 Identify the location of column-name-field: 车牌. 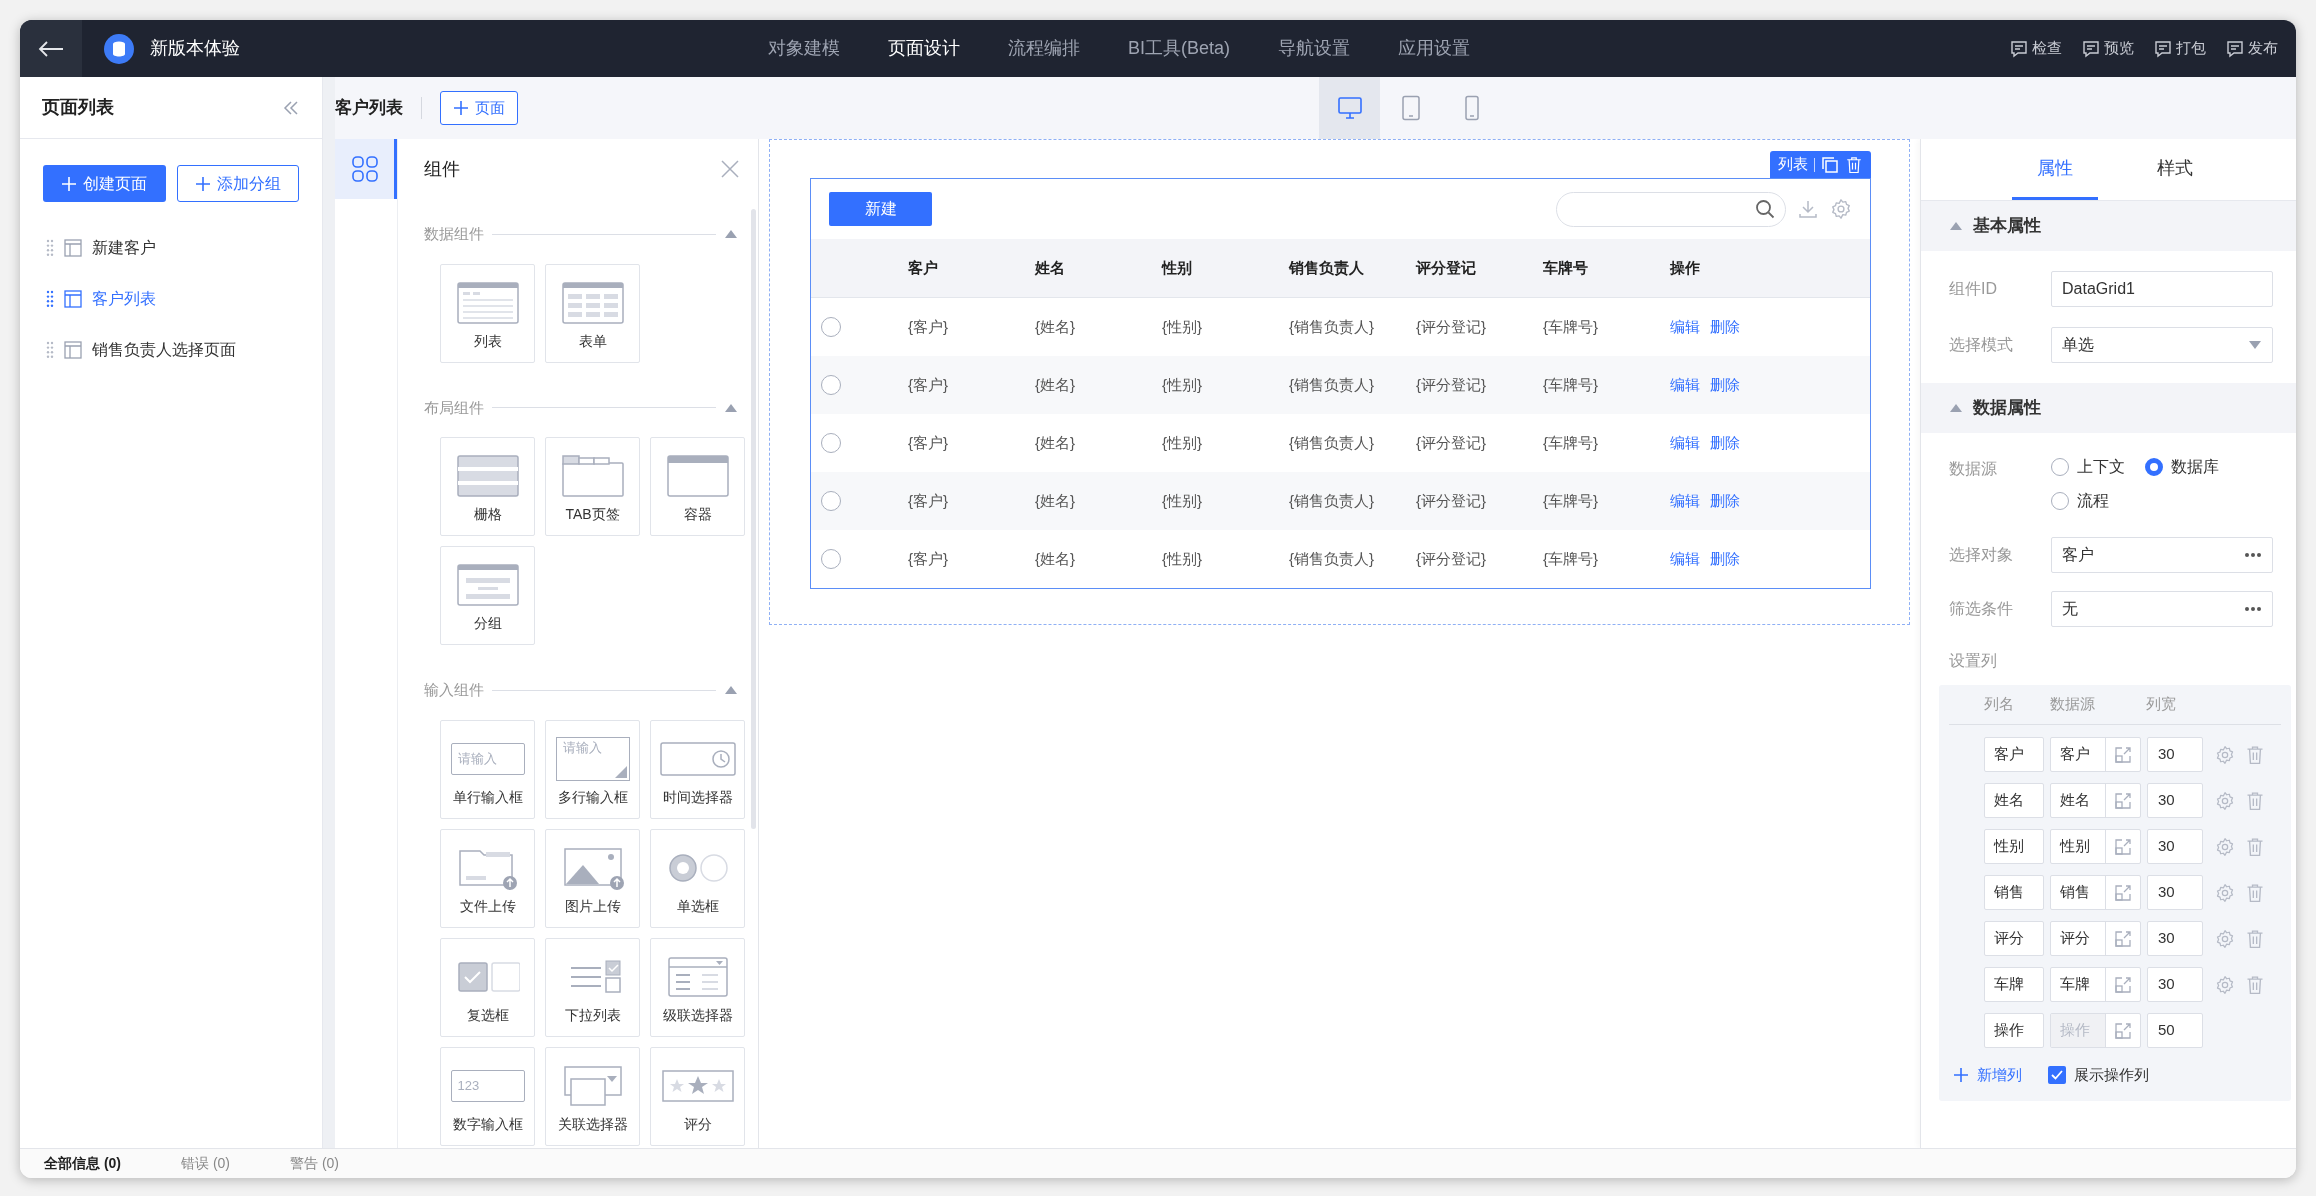
(2014, 984).